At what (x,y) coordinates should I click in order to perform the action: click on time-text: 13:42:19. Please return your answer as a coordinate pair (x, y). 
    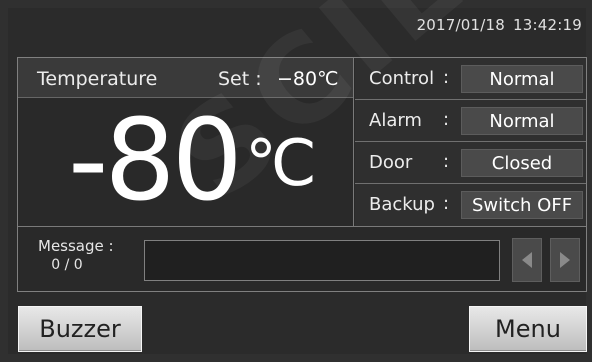
    Looking at the image, I should click on (547, 25).